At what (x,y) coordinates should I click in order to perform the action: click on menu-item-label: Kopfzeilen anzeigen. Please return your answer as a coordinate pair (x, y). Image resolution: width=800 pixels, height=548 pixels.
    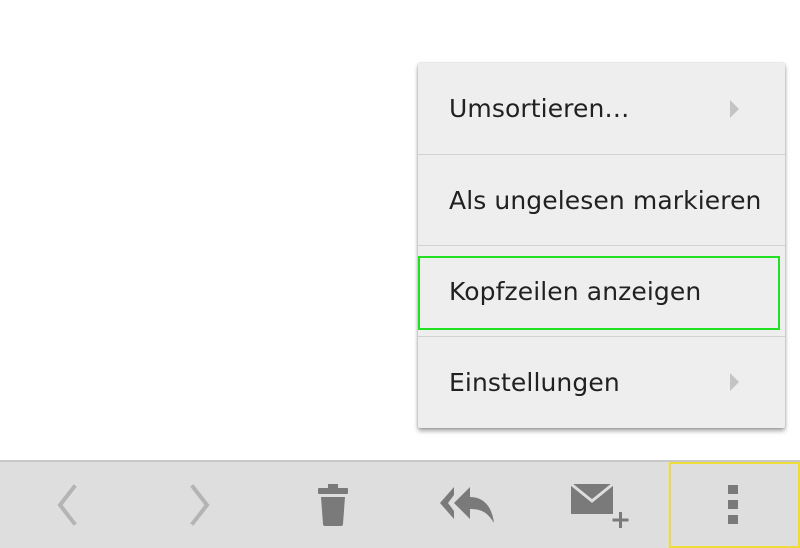
    Looking at the image, I should click on (575, 291).